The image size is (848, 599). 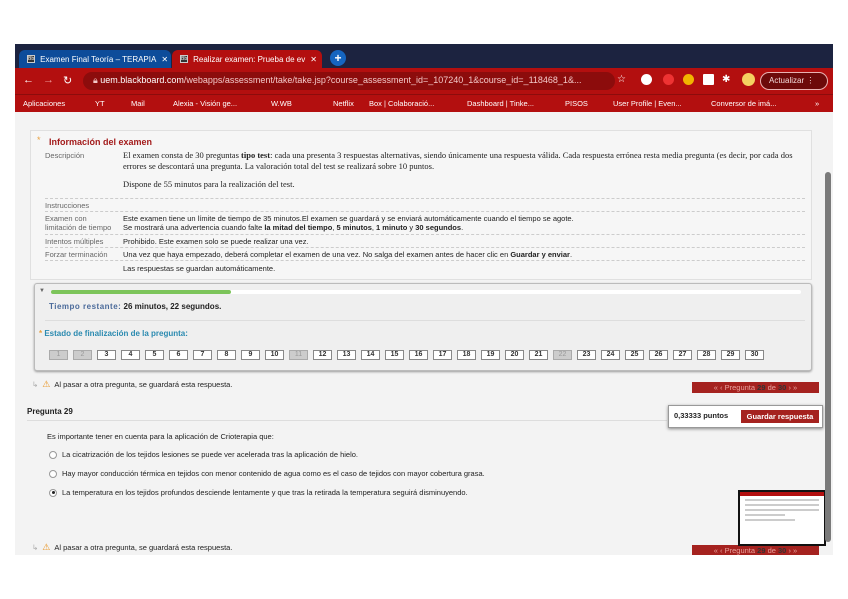 I want to click on question-button-6: 6, so click(x=178, y=355).